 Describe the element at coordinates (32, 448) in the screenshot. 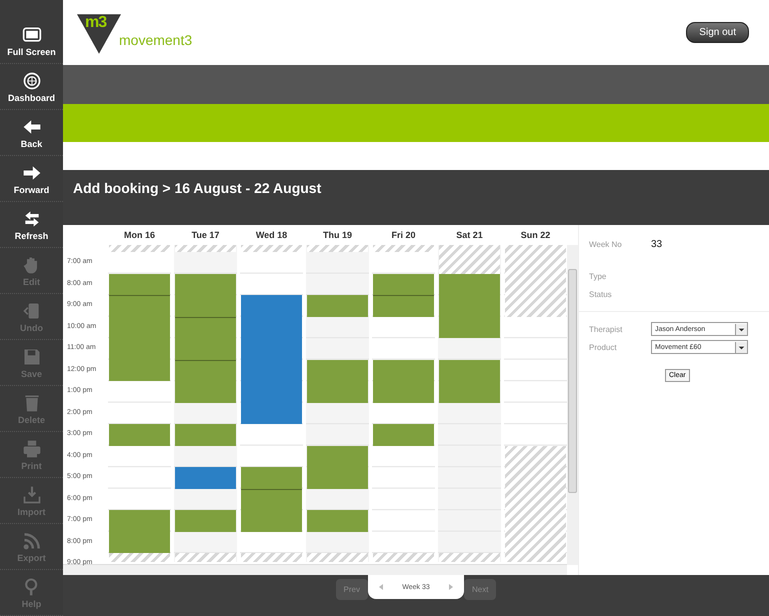

I see `printer-icon` at that location.